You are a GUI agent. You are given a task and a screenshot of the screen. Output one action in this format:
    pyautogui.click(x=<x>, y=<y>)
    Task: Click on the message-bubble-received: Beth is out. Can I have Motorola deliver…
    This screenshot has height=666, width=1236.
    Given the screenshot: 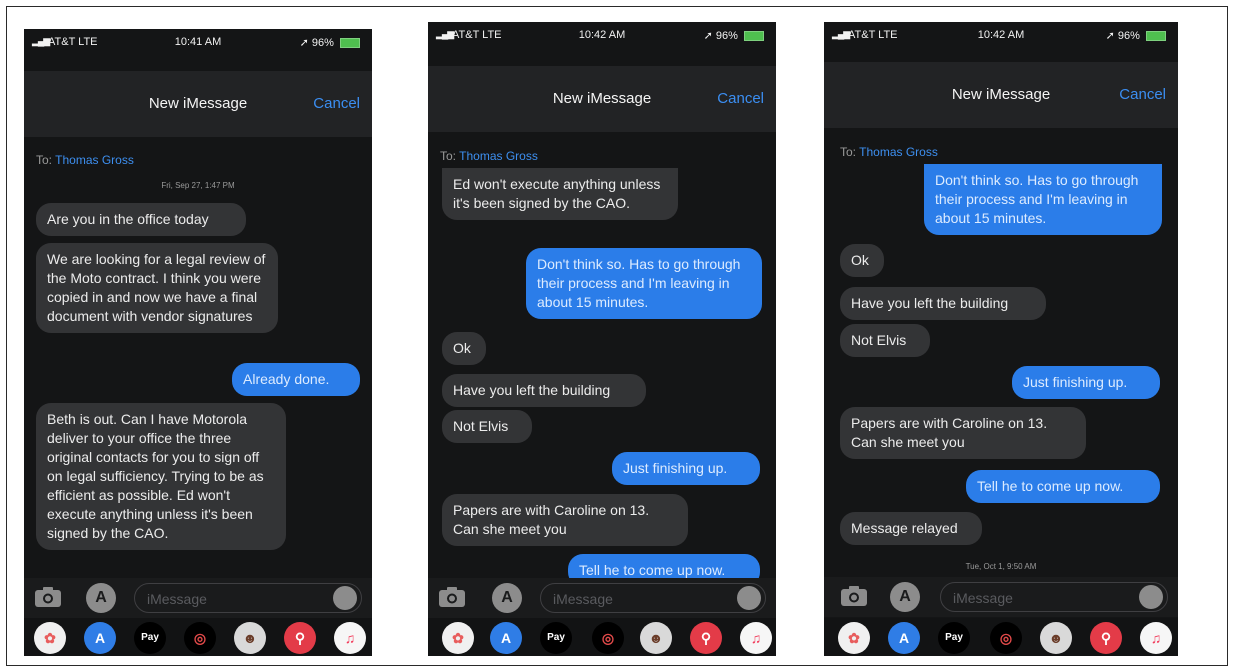 What is the action you would take?
    pyautogui.click(x=161, y=476)
    